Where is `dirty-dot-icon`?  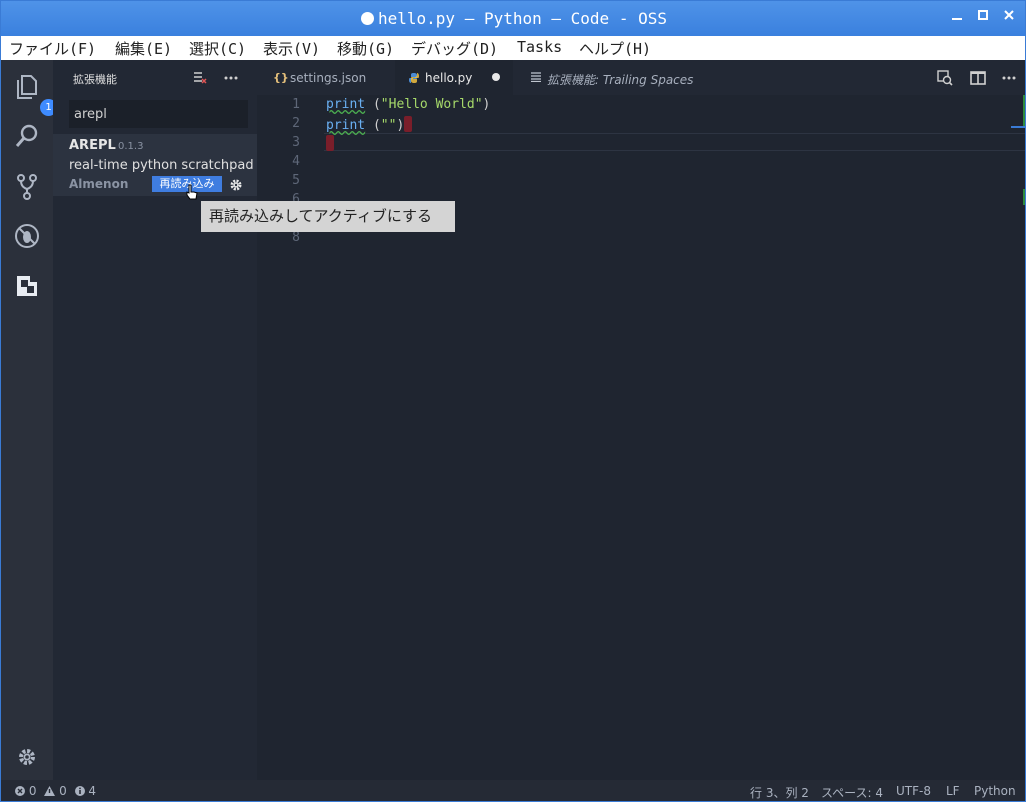
dirty-dot-icon is located at coordinates (496, 77).